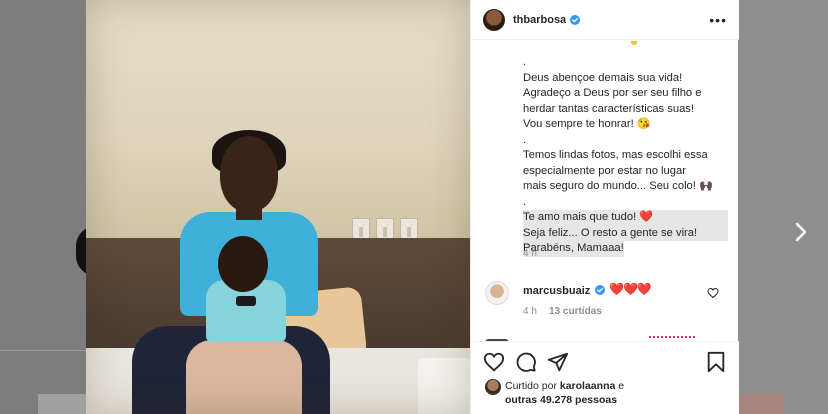  I want to click on liked-by-line: Curtido por karolaanna e, so click(565, 386).